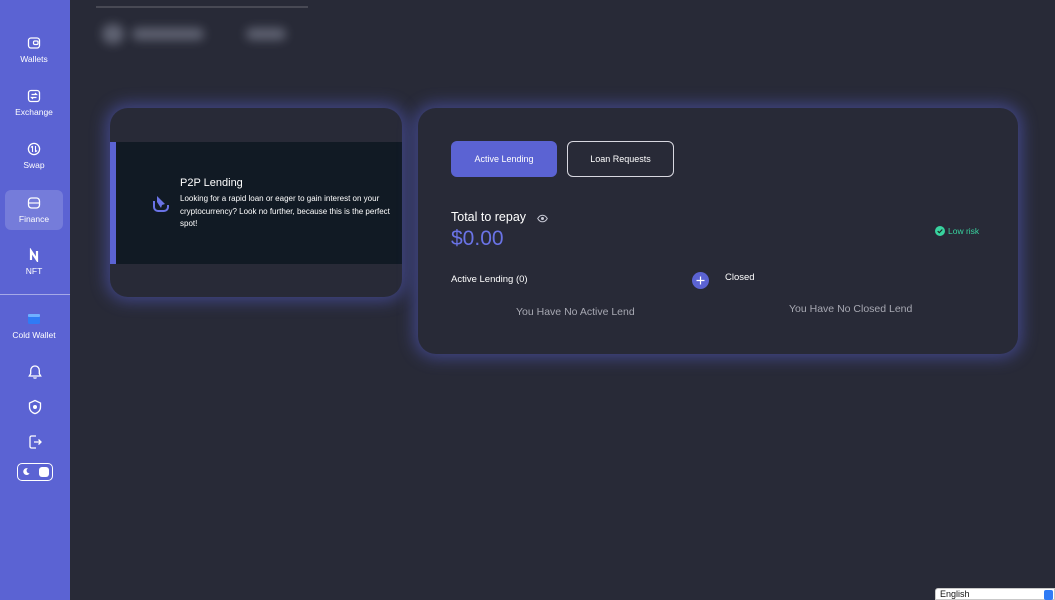 Image resolution: width=1055 pixels, height=600 pixels. I want to click on sidebar-item-nft: NFT, so click(34, 262).